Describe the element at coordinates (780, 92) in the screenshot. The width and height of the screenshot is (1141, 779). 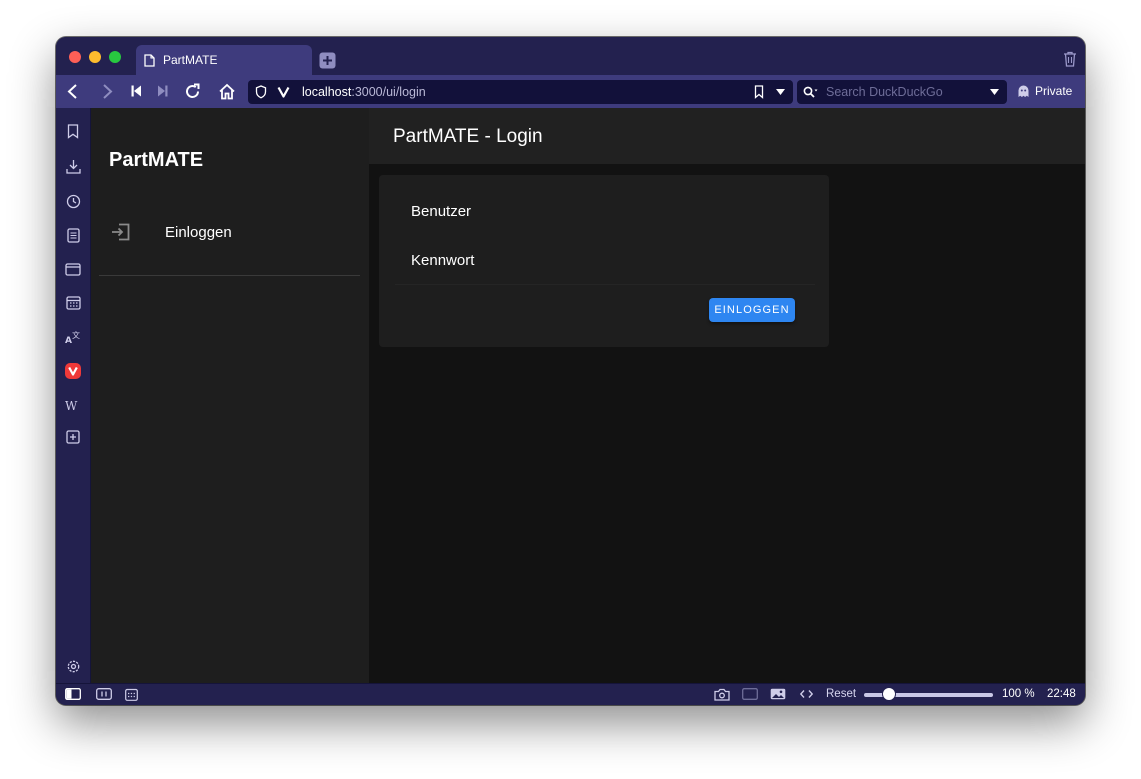
I see `url-dropdown-icon` at that location.